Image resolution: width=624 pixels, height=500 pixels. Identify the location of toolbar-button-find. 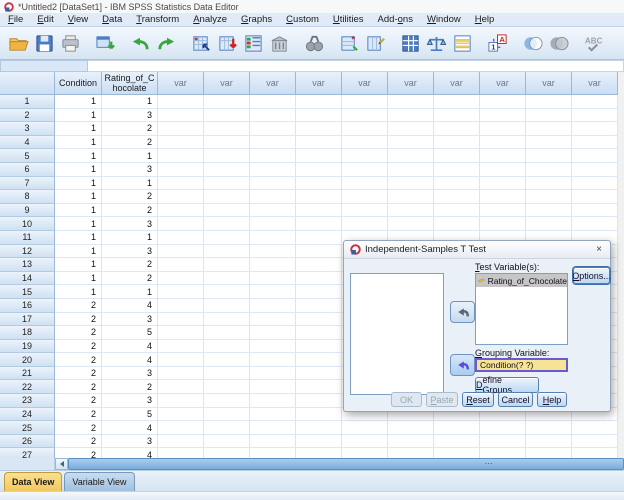
(314, 43).